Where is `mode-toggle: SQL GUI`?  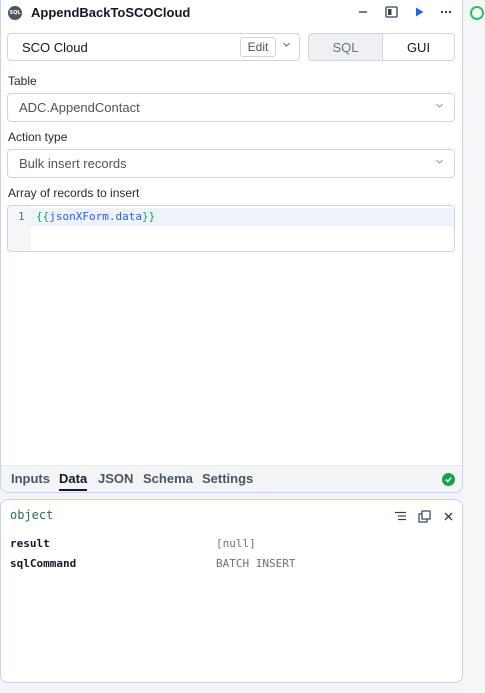 mode-toggle: SQL GUI is located at coordinates (381, 47).